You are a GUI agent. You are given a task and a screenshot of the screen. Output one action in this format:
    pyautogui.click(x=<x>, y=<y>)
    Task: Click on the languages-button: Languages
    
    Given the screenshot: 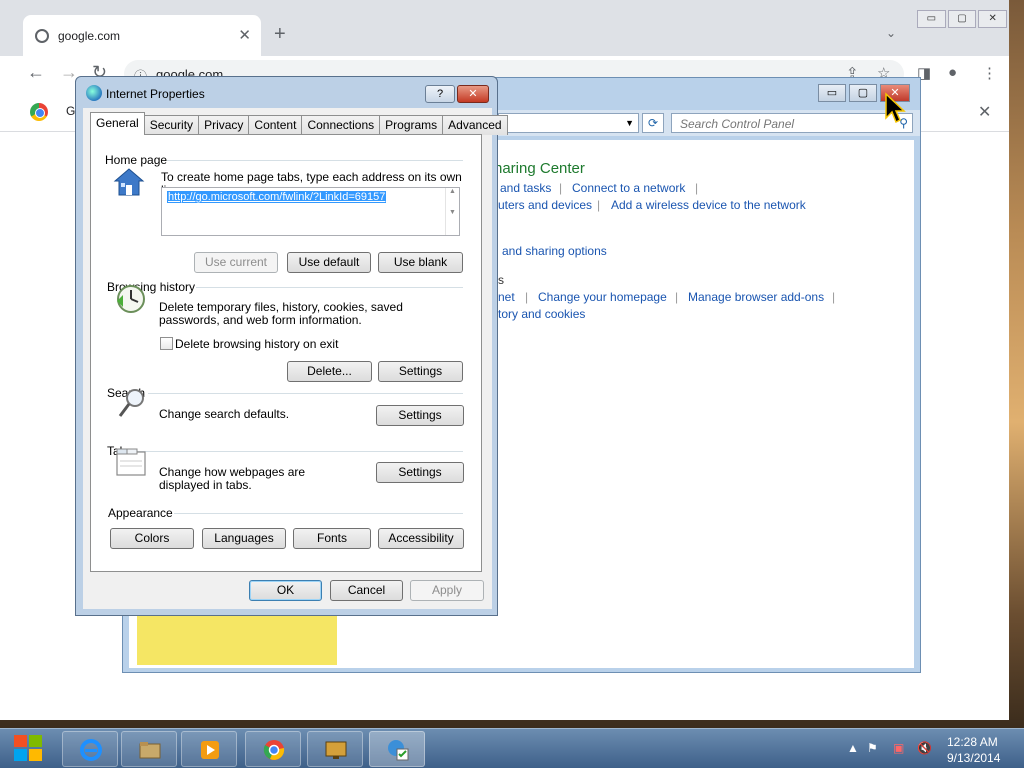 What is the action you would take?
    pyautogui.click(x=244, y=538)
    